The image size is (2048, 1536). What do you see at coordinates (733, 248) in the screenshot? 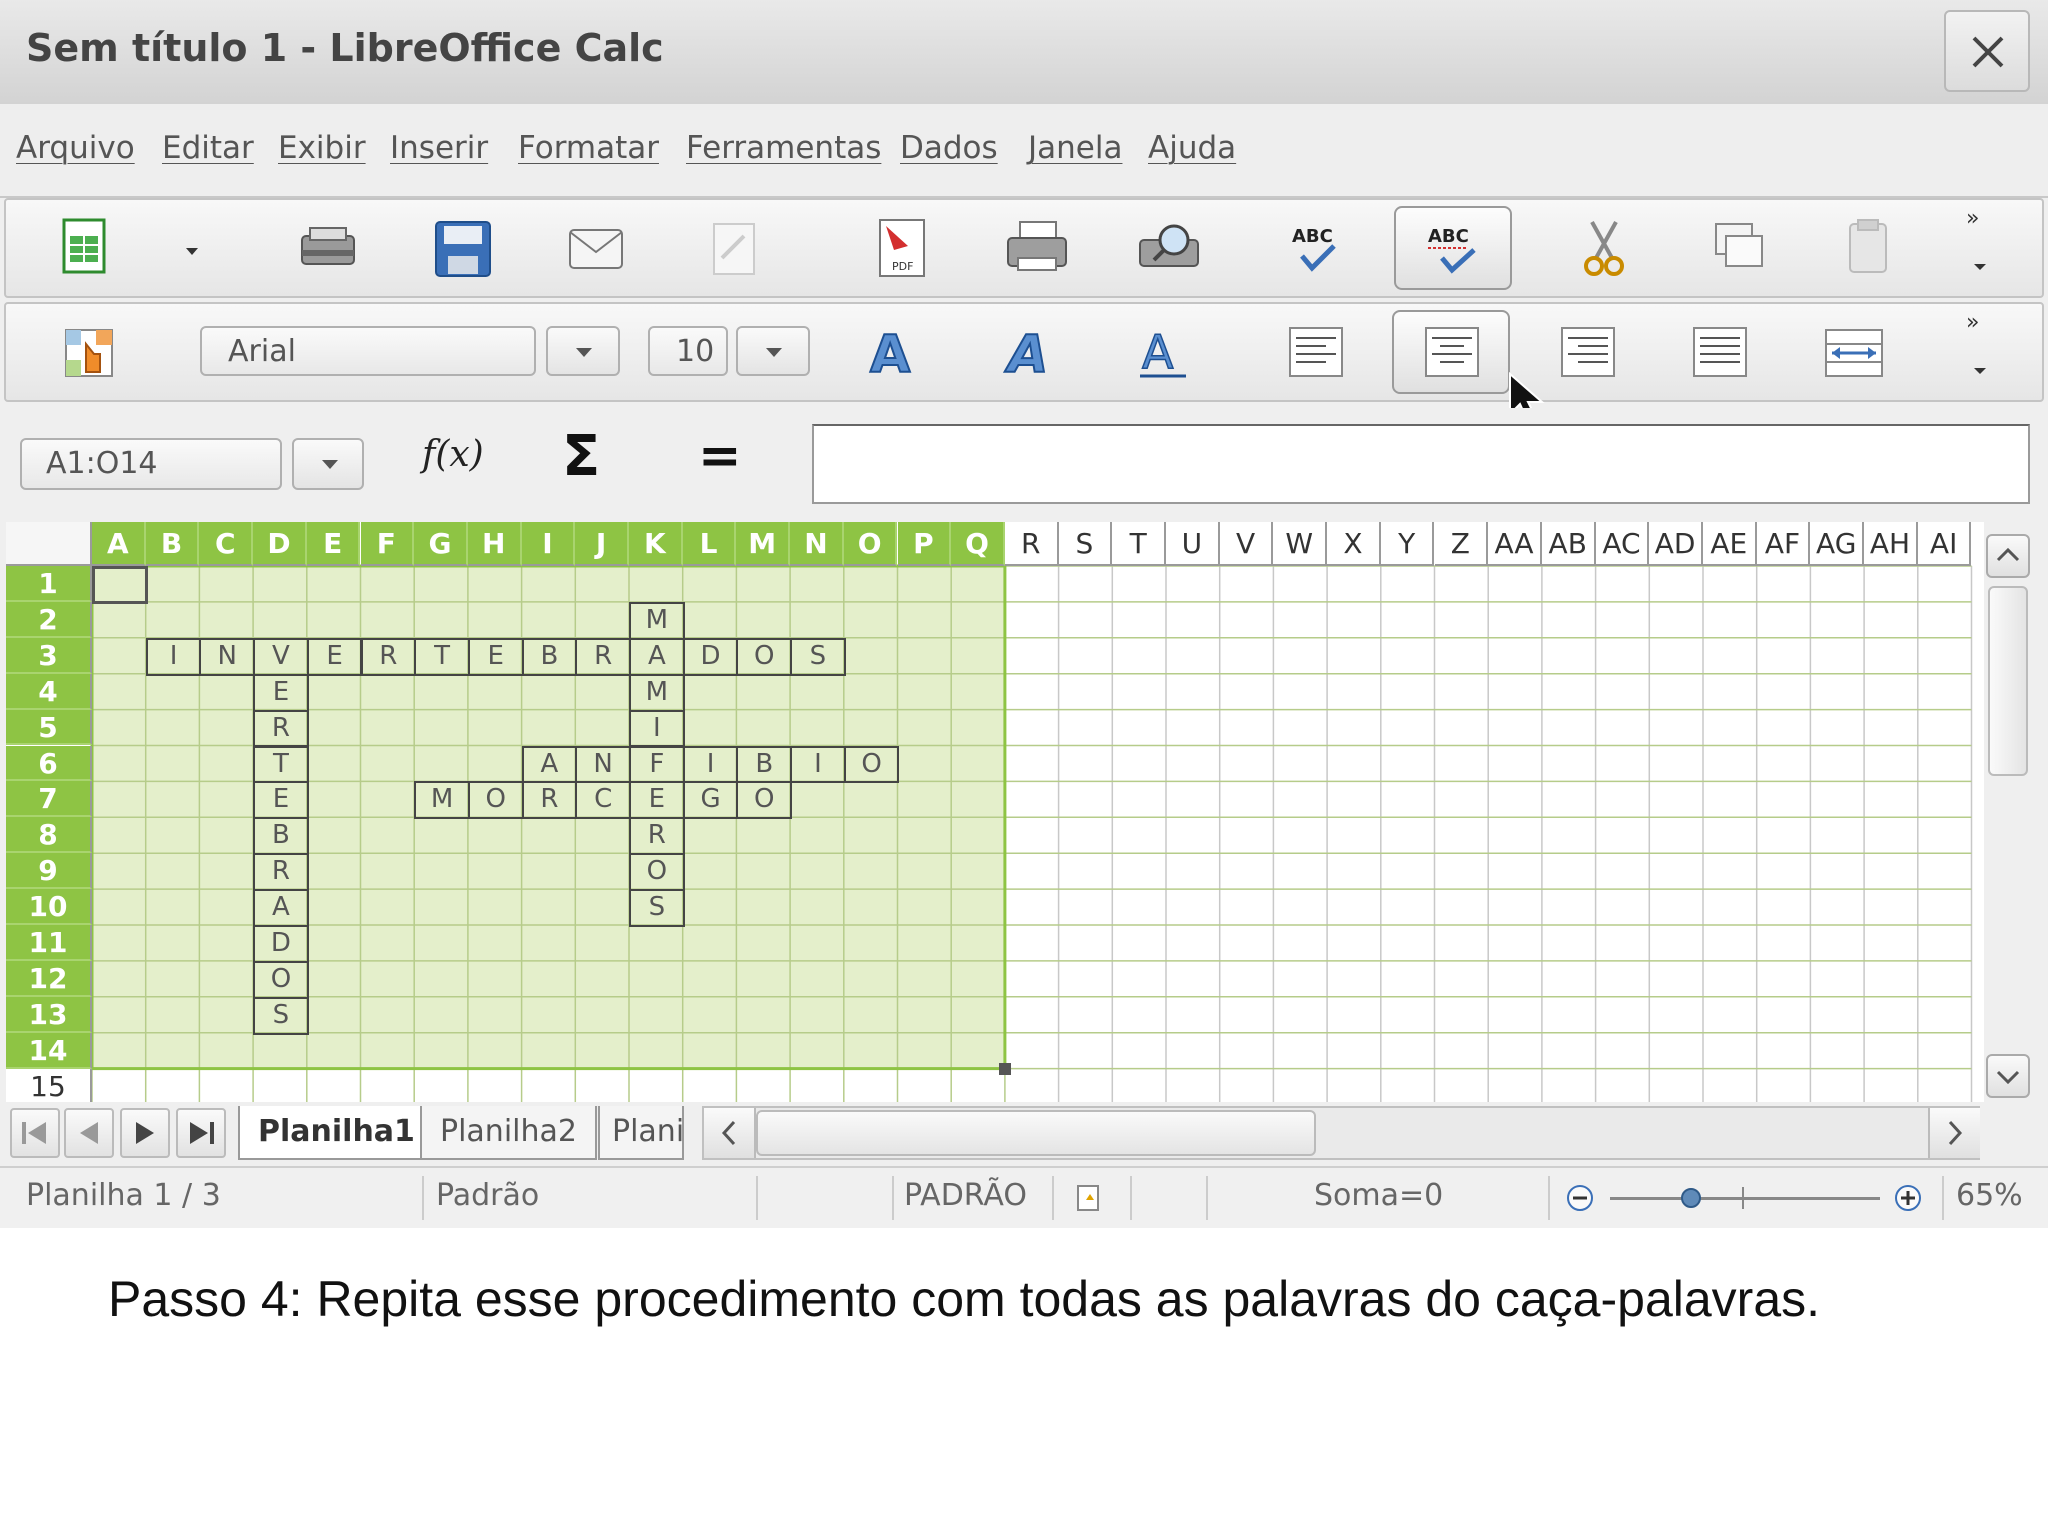
I see `edit-file-button` at bounding box center [733, 248].